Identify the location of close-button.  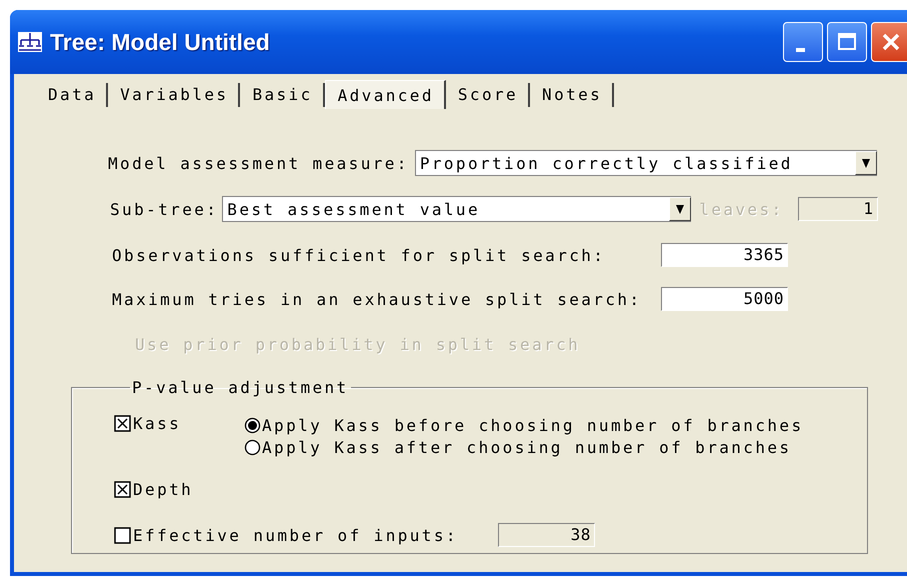
(889, 42).